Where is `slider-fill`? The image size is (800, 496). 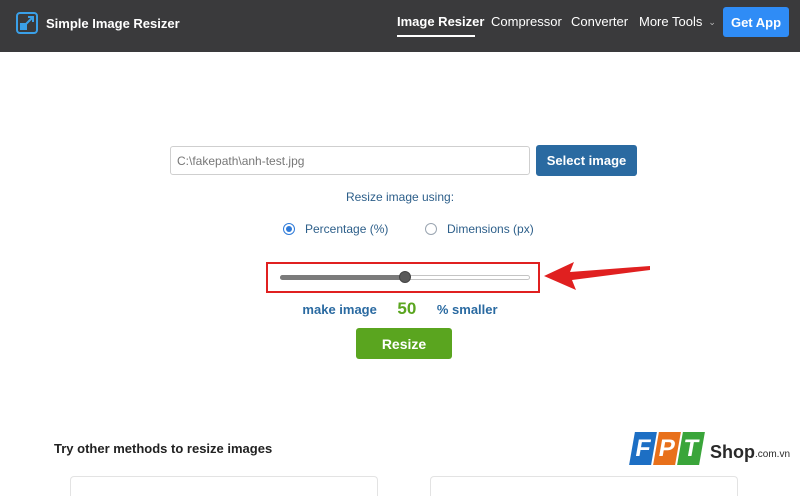 slider-fill is located at coordinates (342, 277).